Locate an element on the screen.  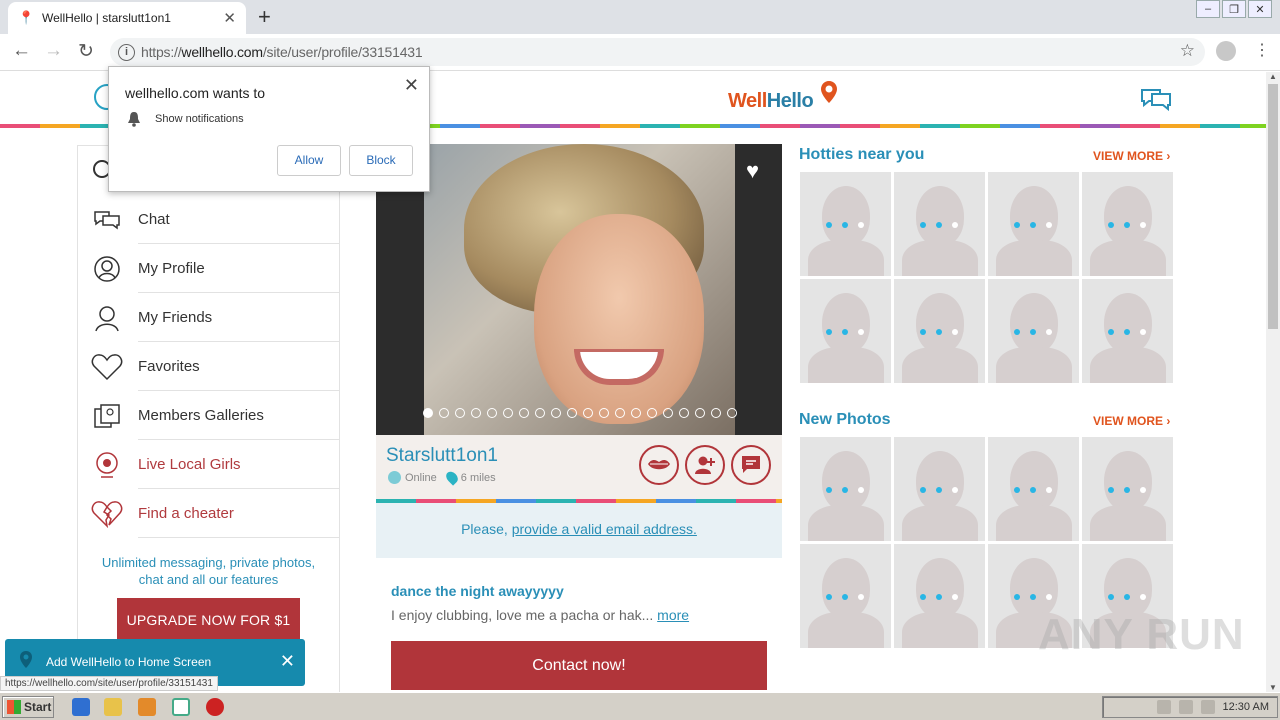
profile-name-bar: Starslutt1on1 Online 6 miles is located at coordinates (579, 467).